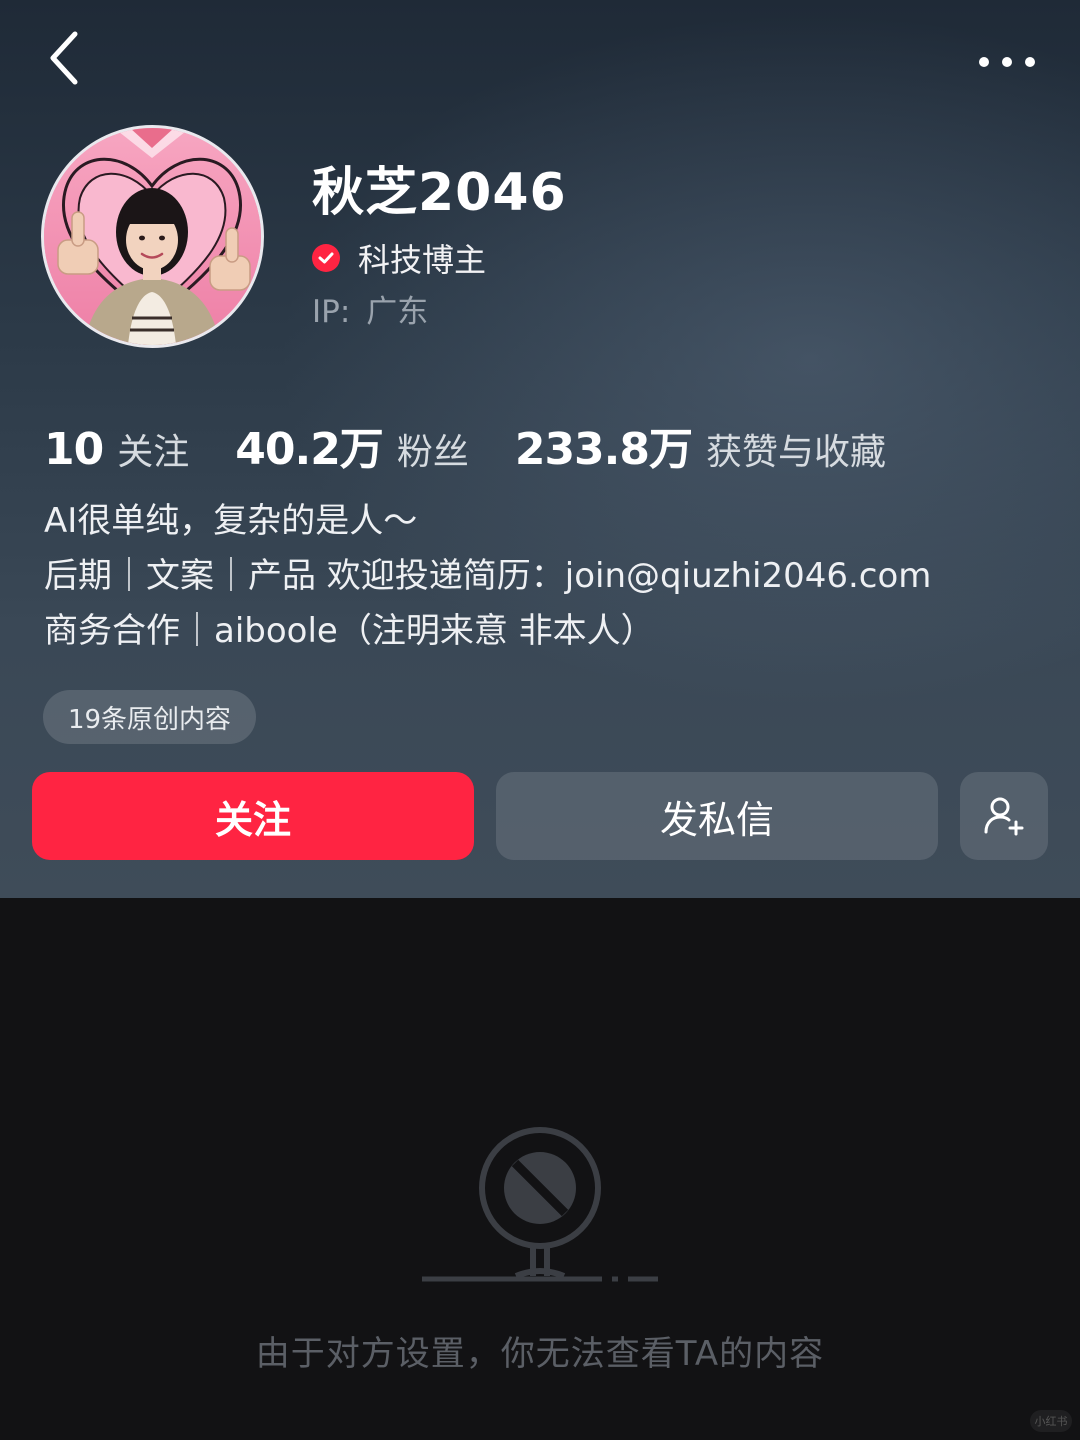 Image resolution: width=1080 pixels, height=1440 pixels. I want to click on stat-followers: 40.2万 粉丝, so click(352, 445).